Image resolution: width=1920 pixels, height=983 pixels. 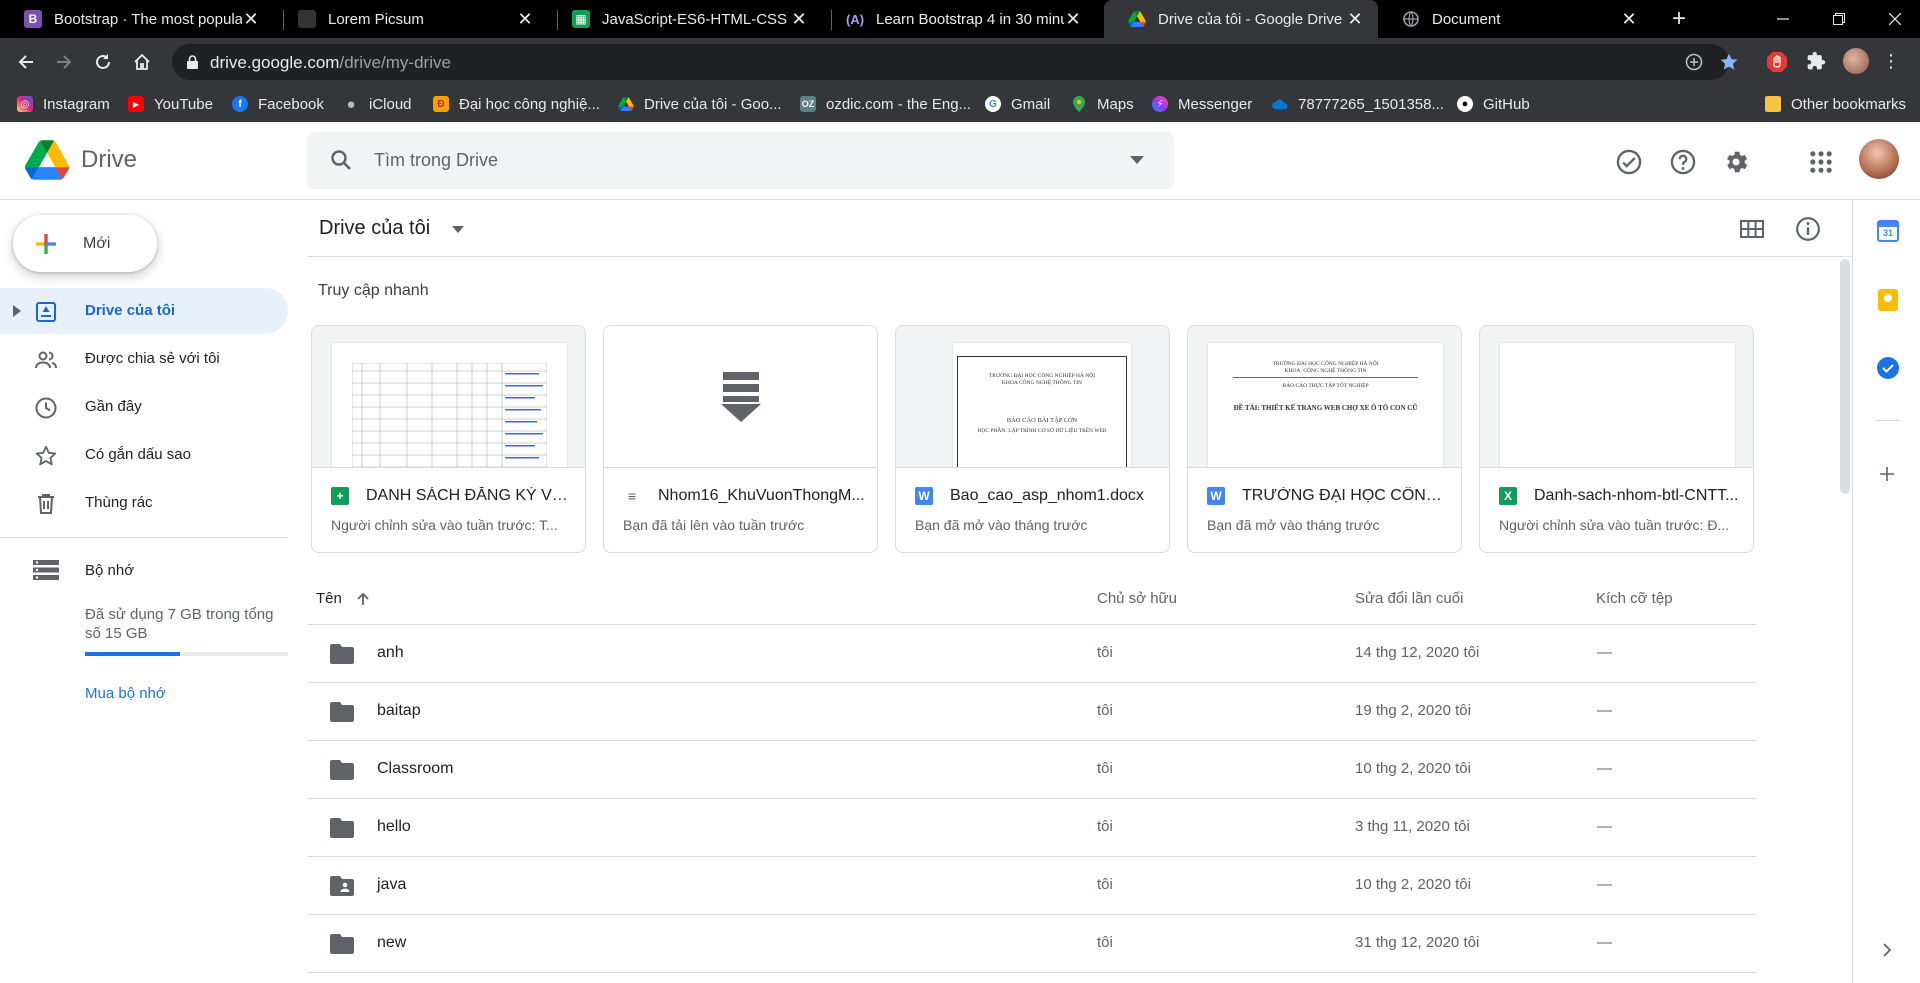 I want to click on tasks-icon, so click(x=1888, y=368).